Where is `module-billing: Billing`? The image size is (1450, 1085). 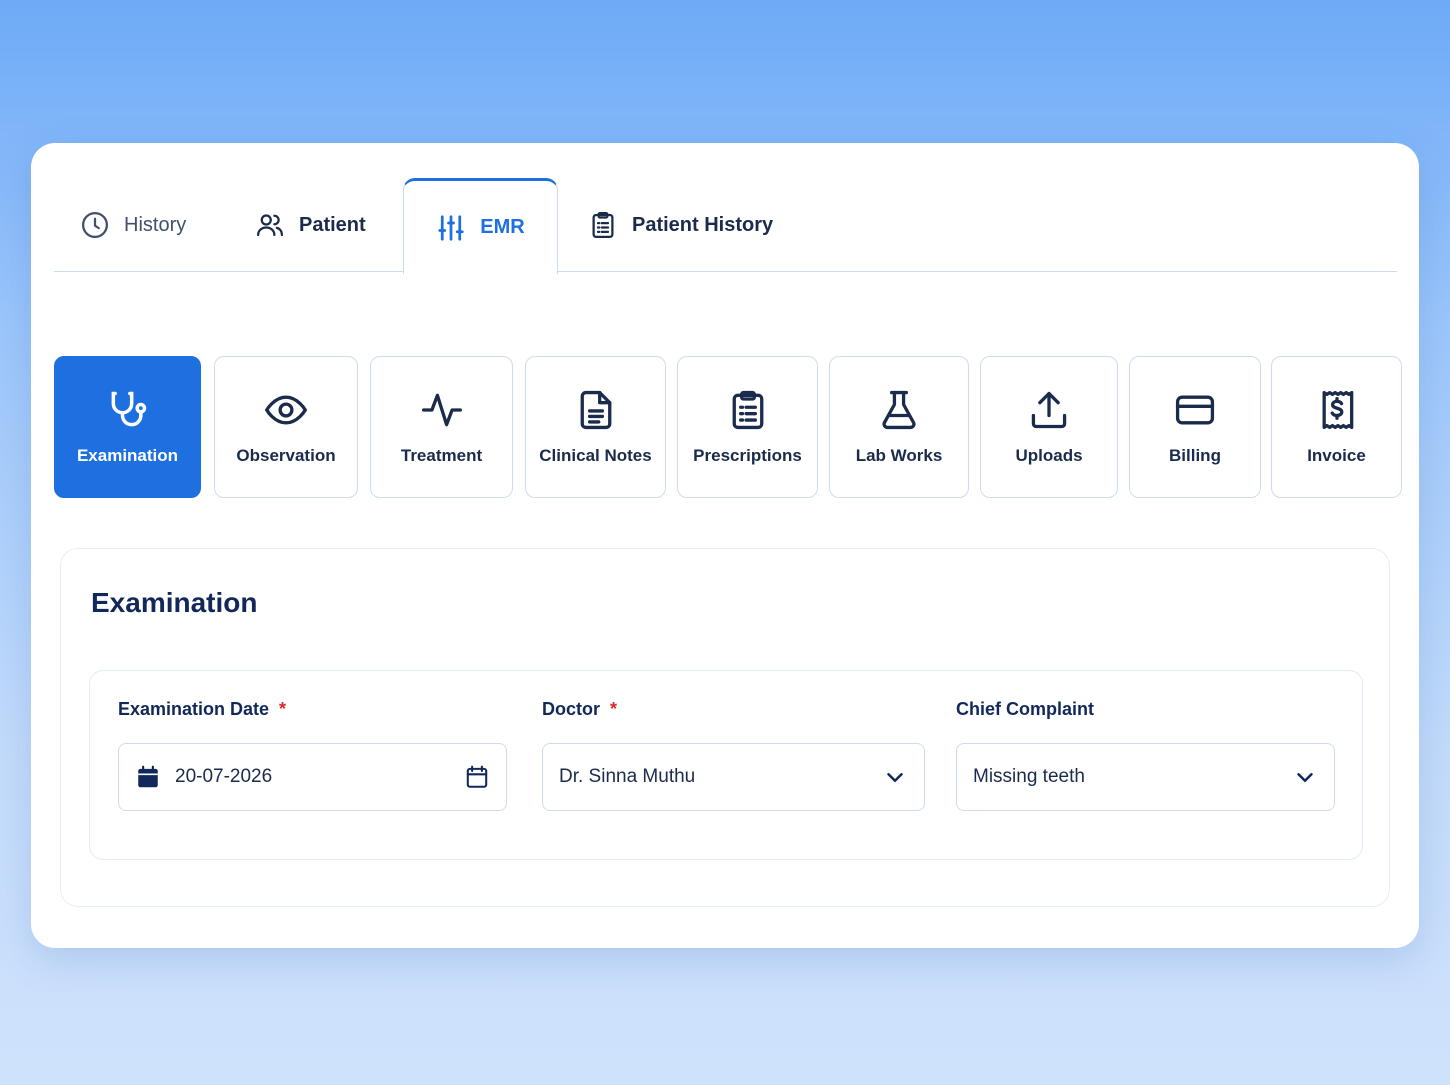
module-billing: Billing is located at coordinates (1195, 427).